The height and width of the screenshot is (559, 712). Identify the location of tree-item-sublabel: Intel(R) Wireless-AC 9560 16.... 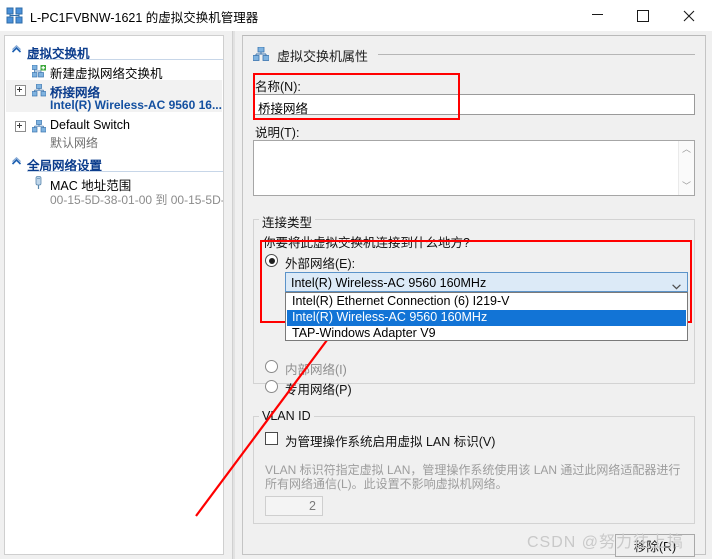
(136, 105).